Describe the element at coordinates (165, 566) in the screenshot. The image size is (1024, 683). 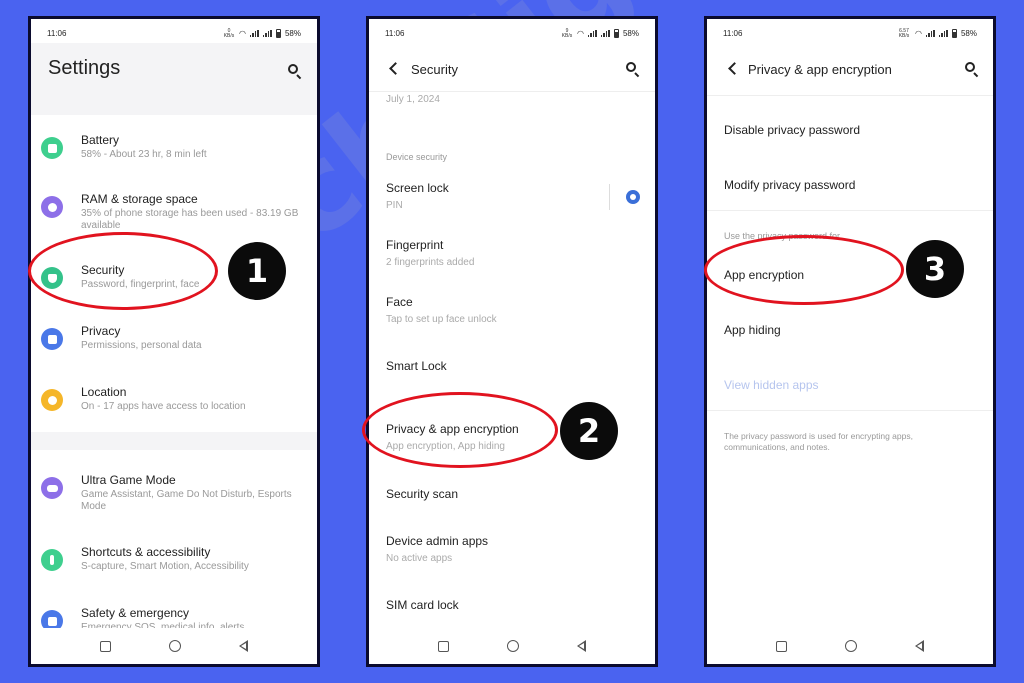
I see `item-subtitle: S-capture, Smart Motion, Accessibility` at that location.